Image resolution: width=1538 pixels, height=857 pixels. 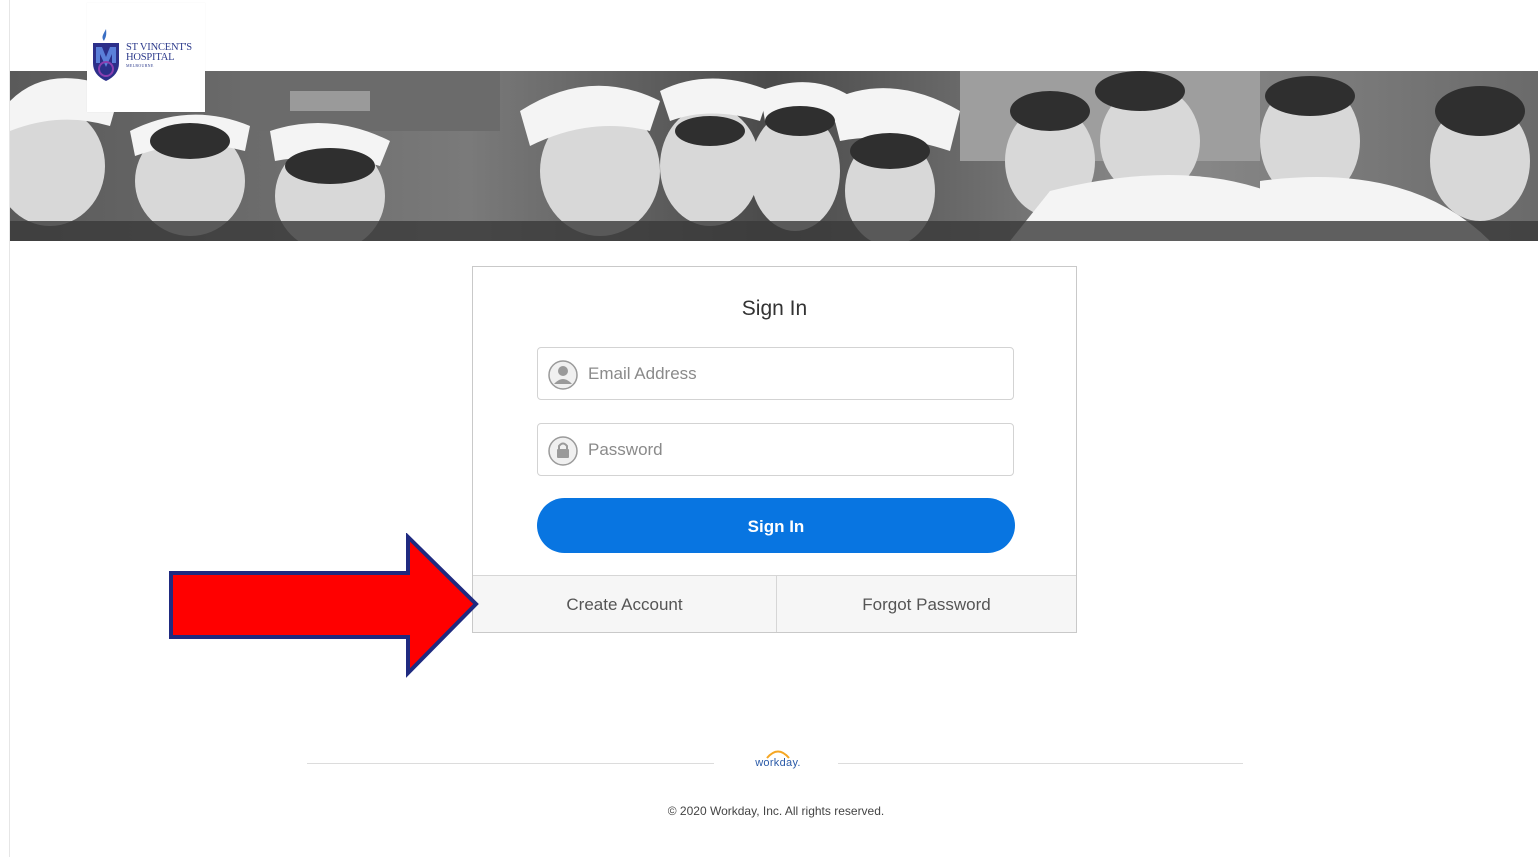 What do you see at coordinates (926, 604) in the screenshot?
I see `forgot-password-link: Forgot Password` at bounding box center [926, 604].